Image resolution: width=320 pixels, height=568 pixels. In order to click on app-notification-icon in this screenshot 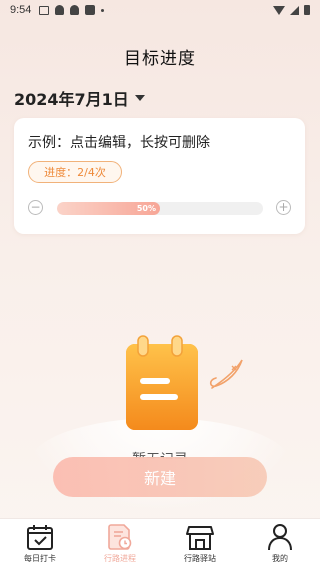, I will do `click(60, 10)`.